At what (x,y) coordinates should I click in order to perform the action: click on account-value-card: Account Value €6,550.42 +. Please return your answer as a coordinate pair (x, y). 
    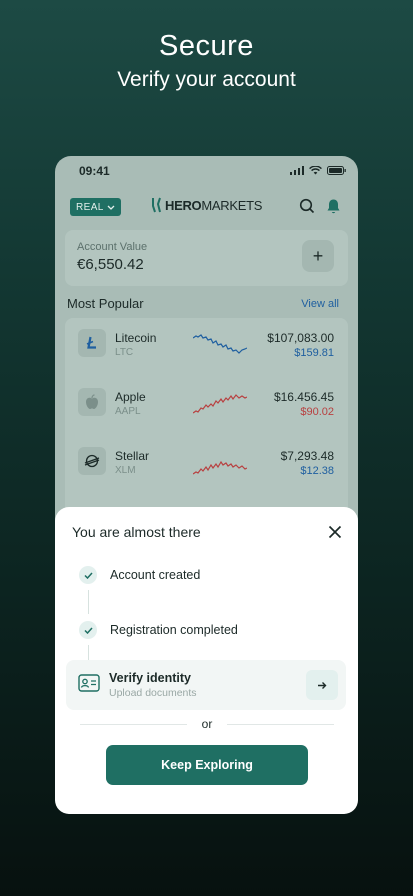
    Looking at the image, I should click on (206, 258).